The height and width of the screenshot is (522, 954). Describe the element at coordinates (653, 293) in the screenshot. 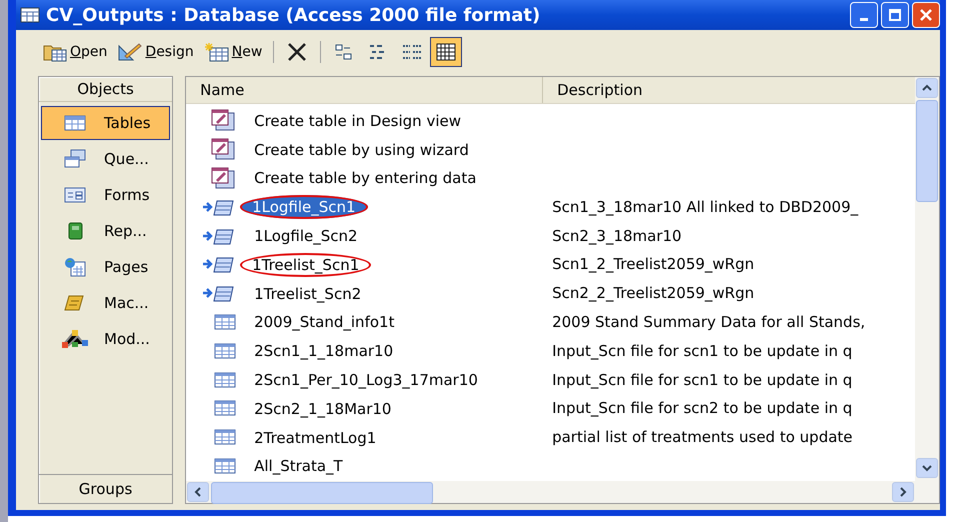

I see `table-description: Scn2_2_Treelist2059_wRgn` at that location.